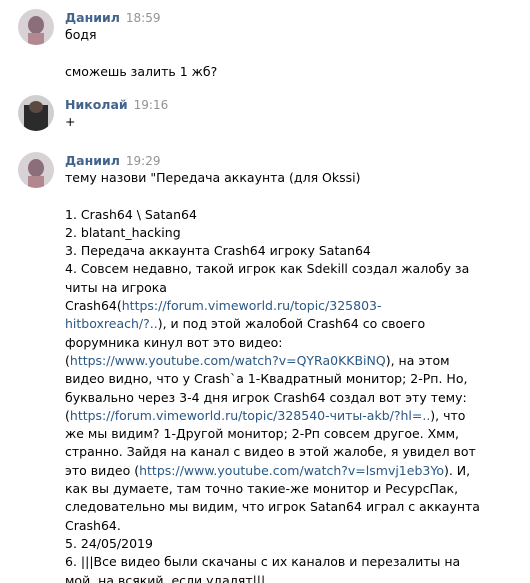 This screenshot has height=583, width=530. What do you see at coordinates (448, 415) in the screenshot?
I see `text-segment: ), что` at bounding box center [448, 415].